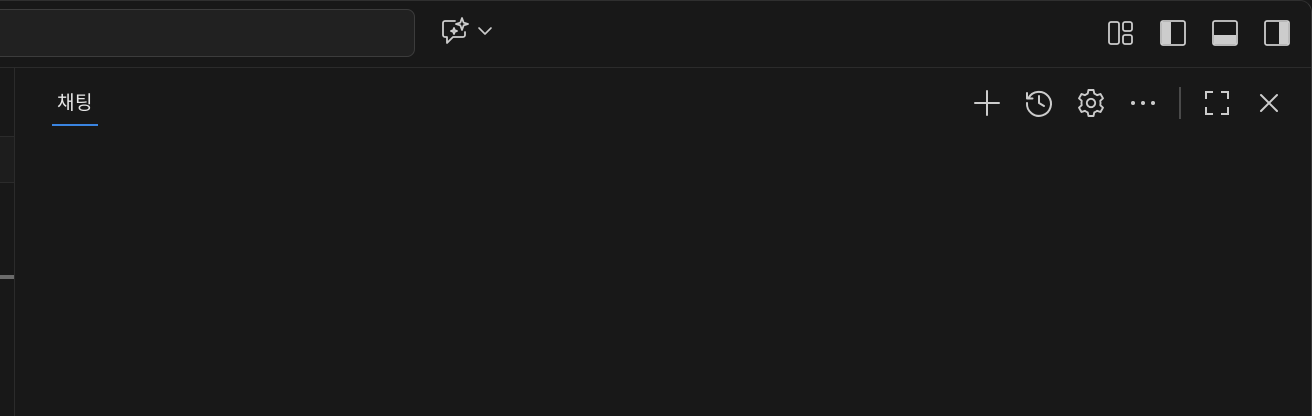  What do you see at coordinates (485, 33) in the screenshot?
I see `chevron-down-icon` at bounding box center [485, 33].